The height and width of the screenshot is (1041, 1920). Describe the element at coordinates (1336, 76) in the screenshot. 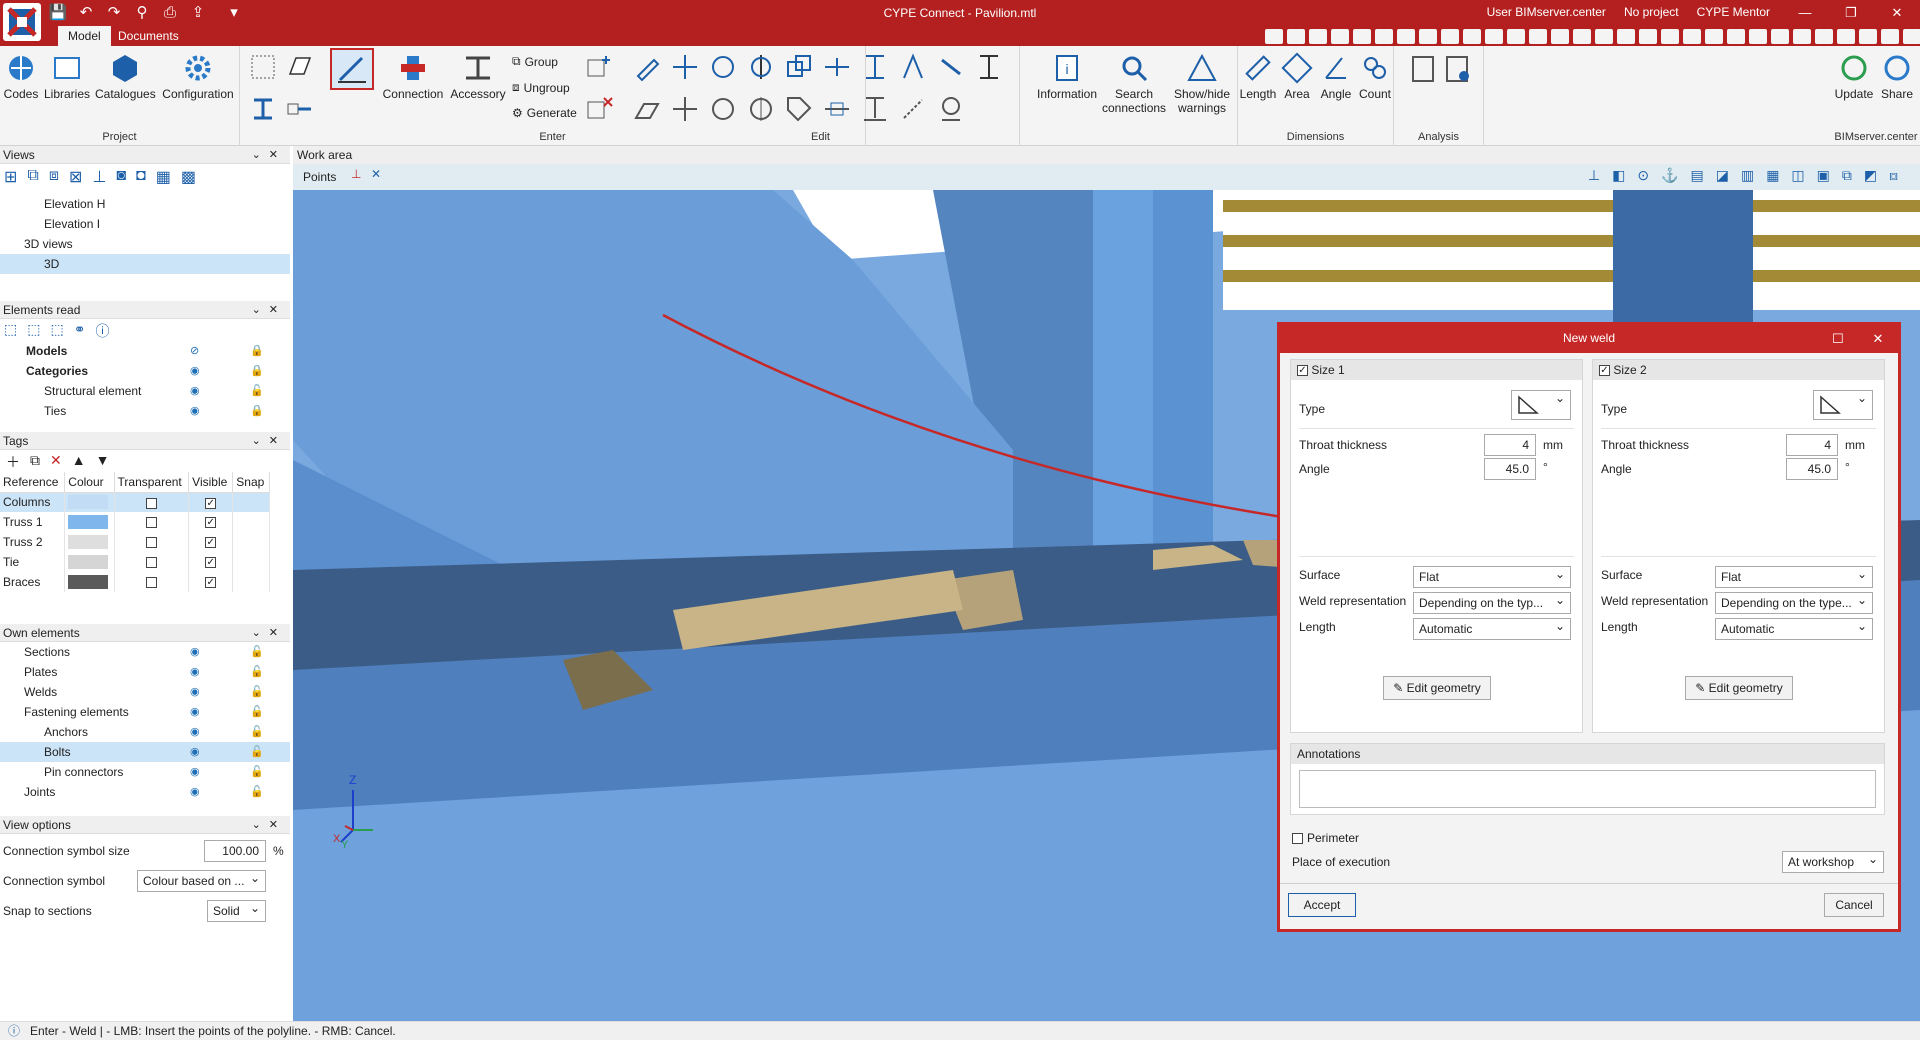

I see `angle-button: Angle` at that location.